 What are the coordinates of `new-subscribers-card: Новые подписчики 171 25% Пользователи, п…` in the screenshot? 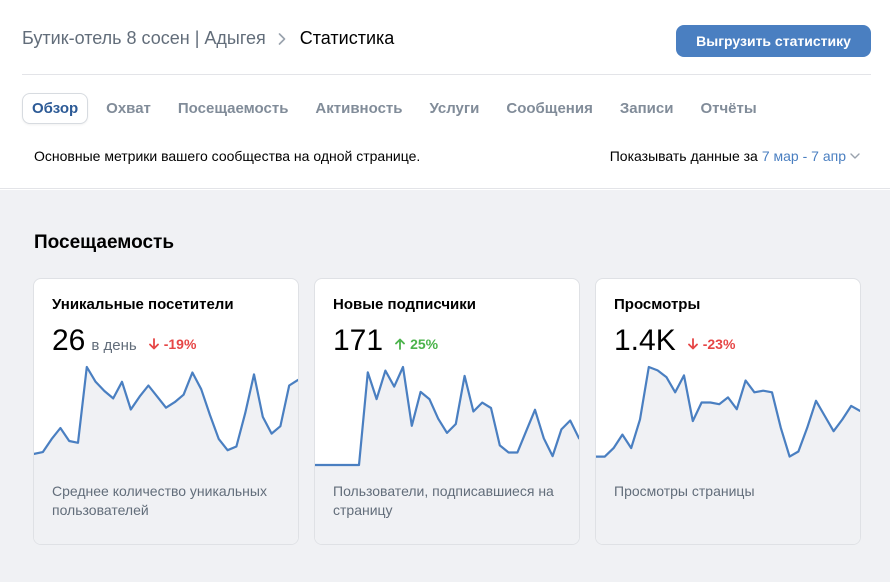 It's located at (447, 411).